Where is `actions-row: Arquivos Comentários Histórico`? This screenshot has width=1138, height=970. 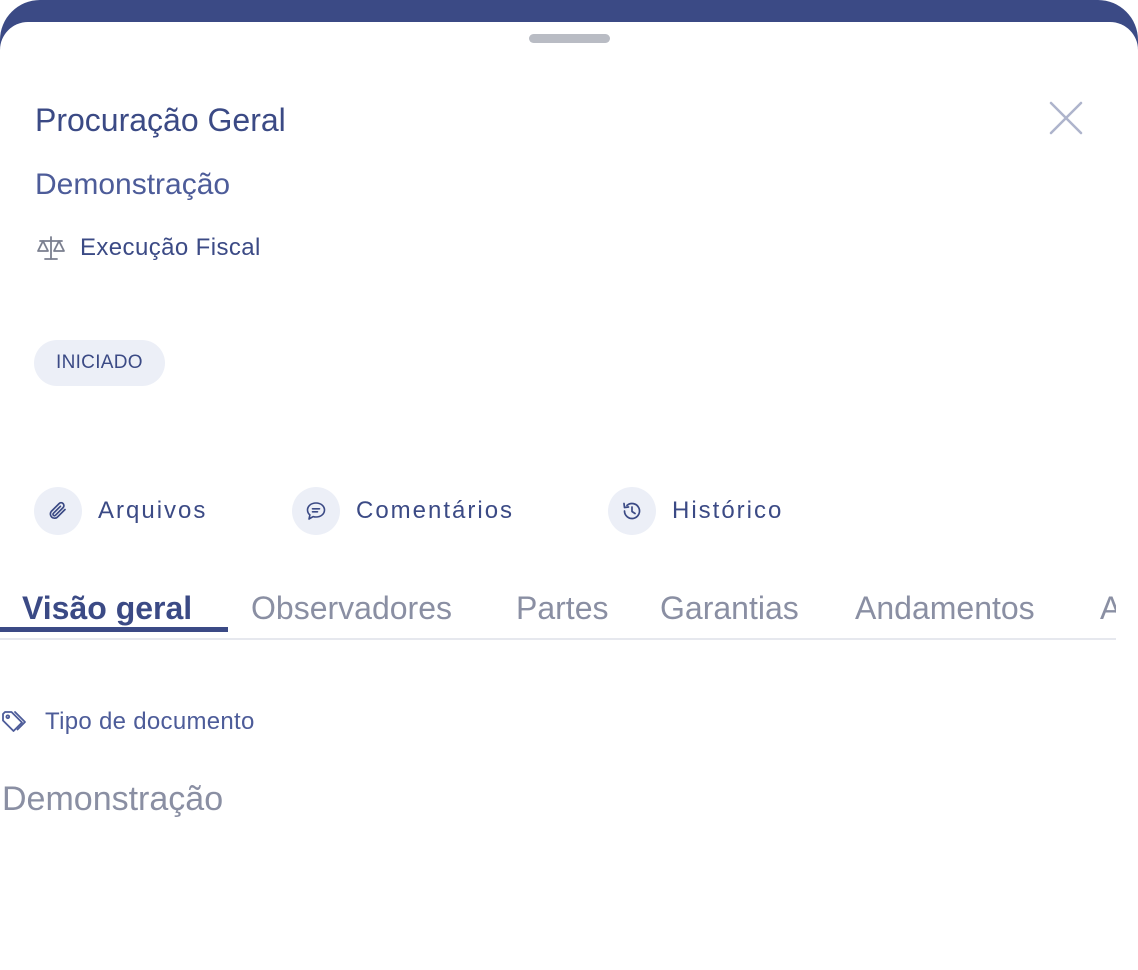 actions-row: Arquivos Comentários Histórico is located at coordinates (569, 511).